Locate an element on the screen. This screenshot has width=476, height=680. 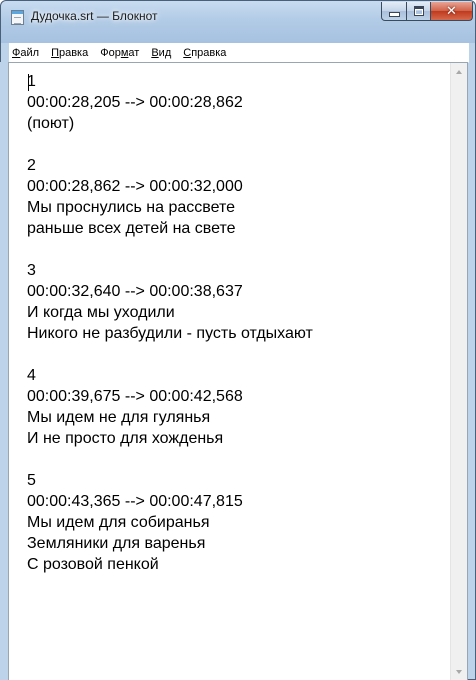
scroll-up-button is located at coordinates (459, 71).